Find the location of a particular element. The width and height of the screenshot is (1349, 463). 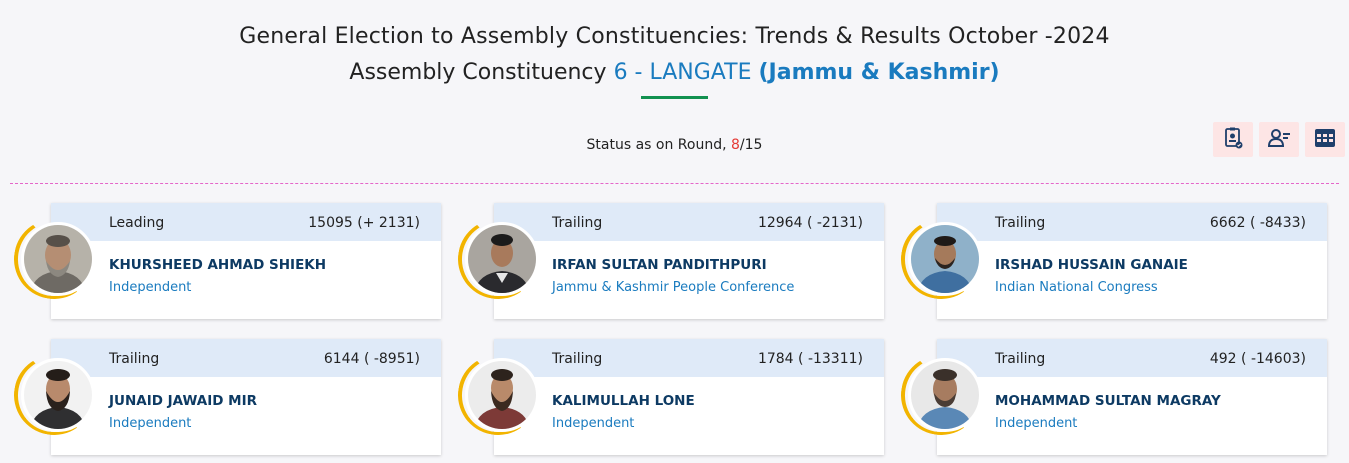

candidate-votes: 6662 ( -8433) is located at coordinates (1257, 223).